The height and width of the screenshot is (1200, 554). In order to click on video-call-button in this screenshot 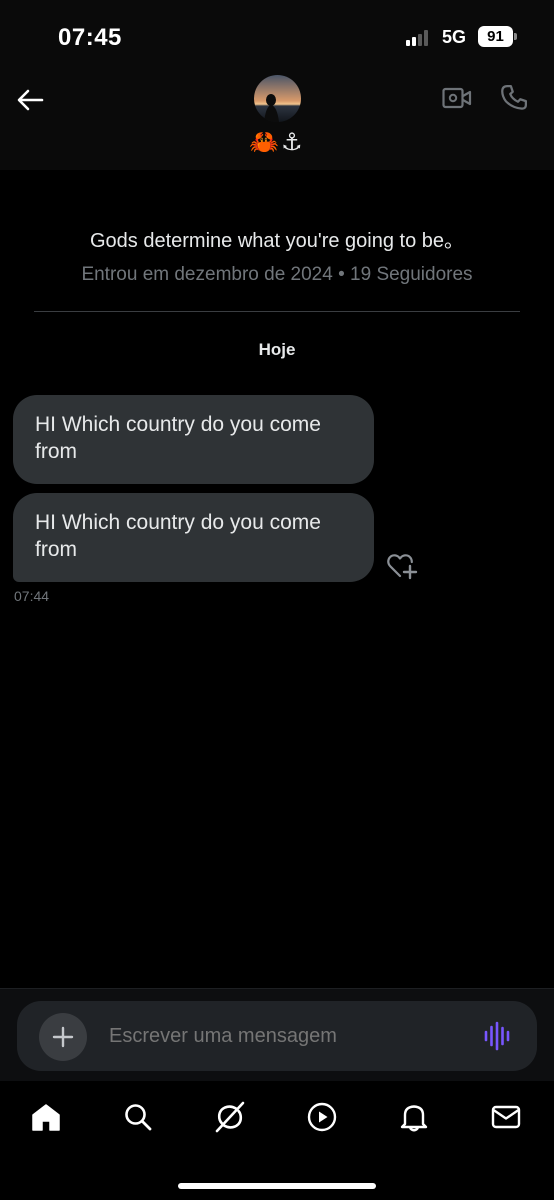, I will do `click(457, 98)`.